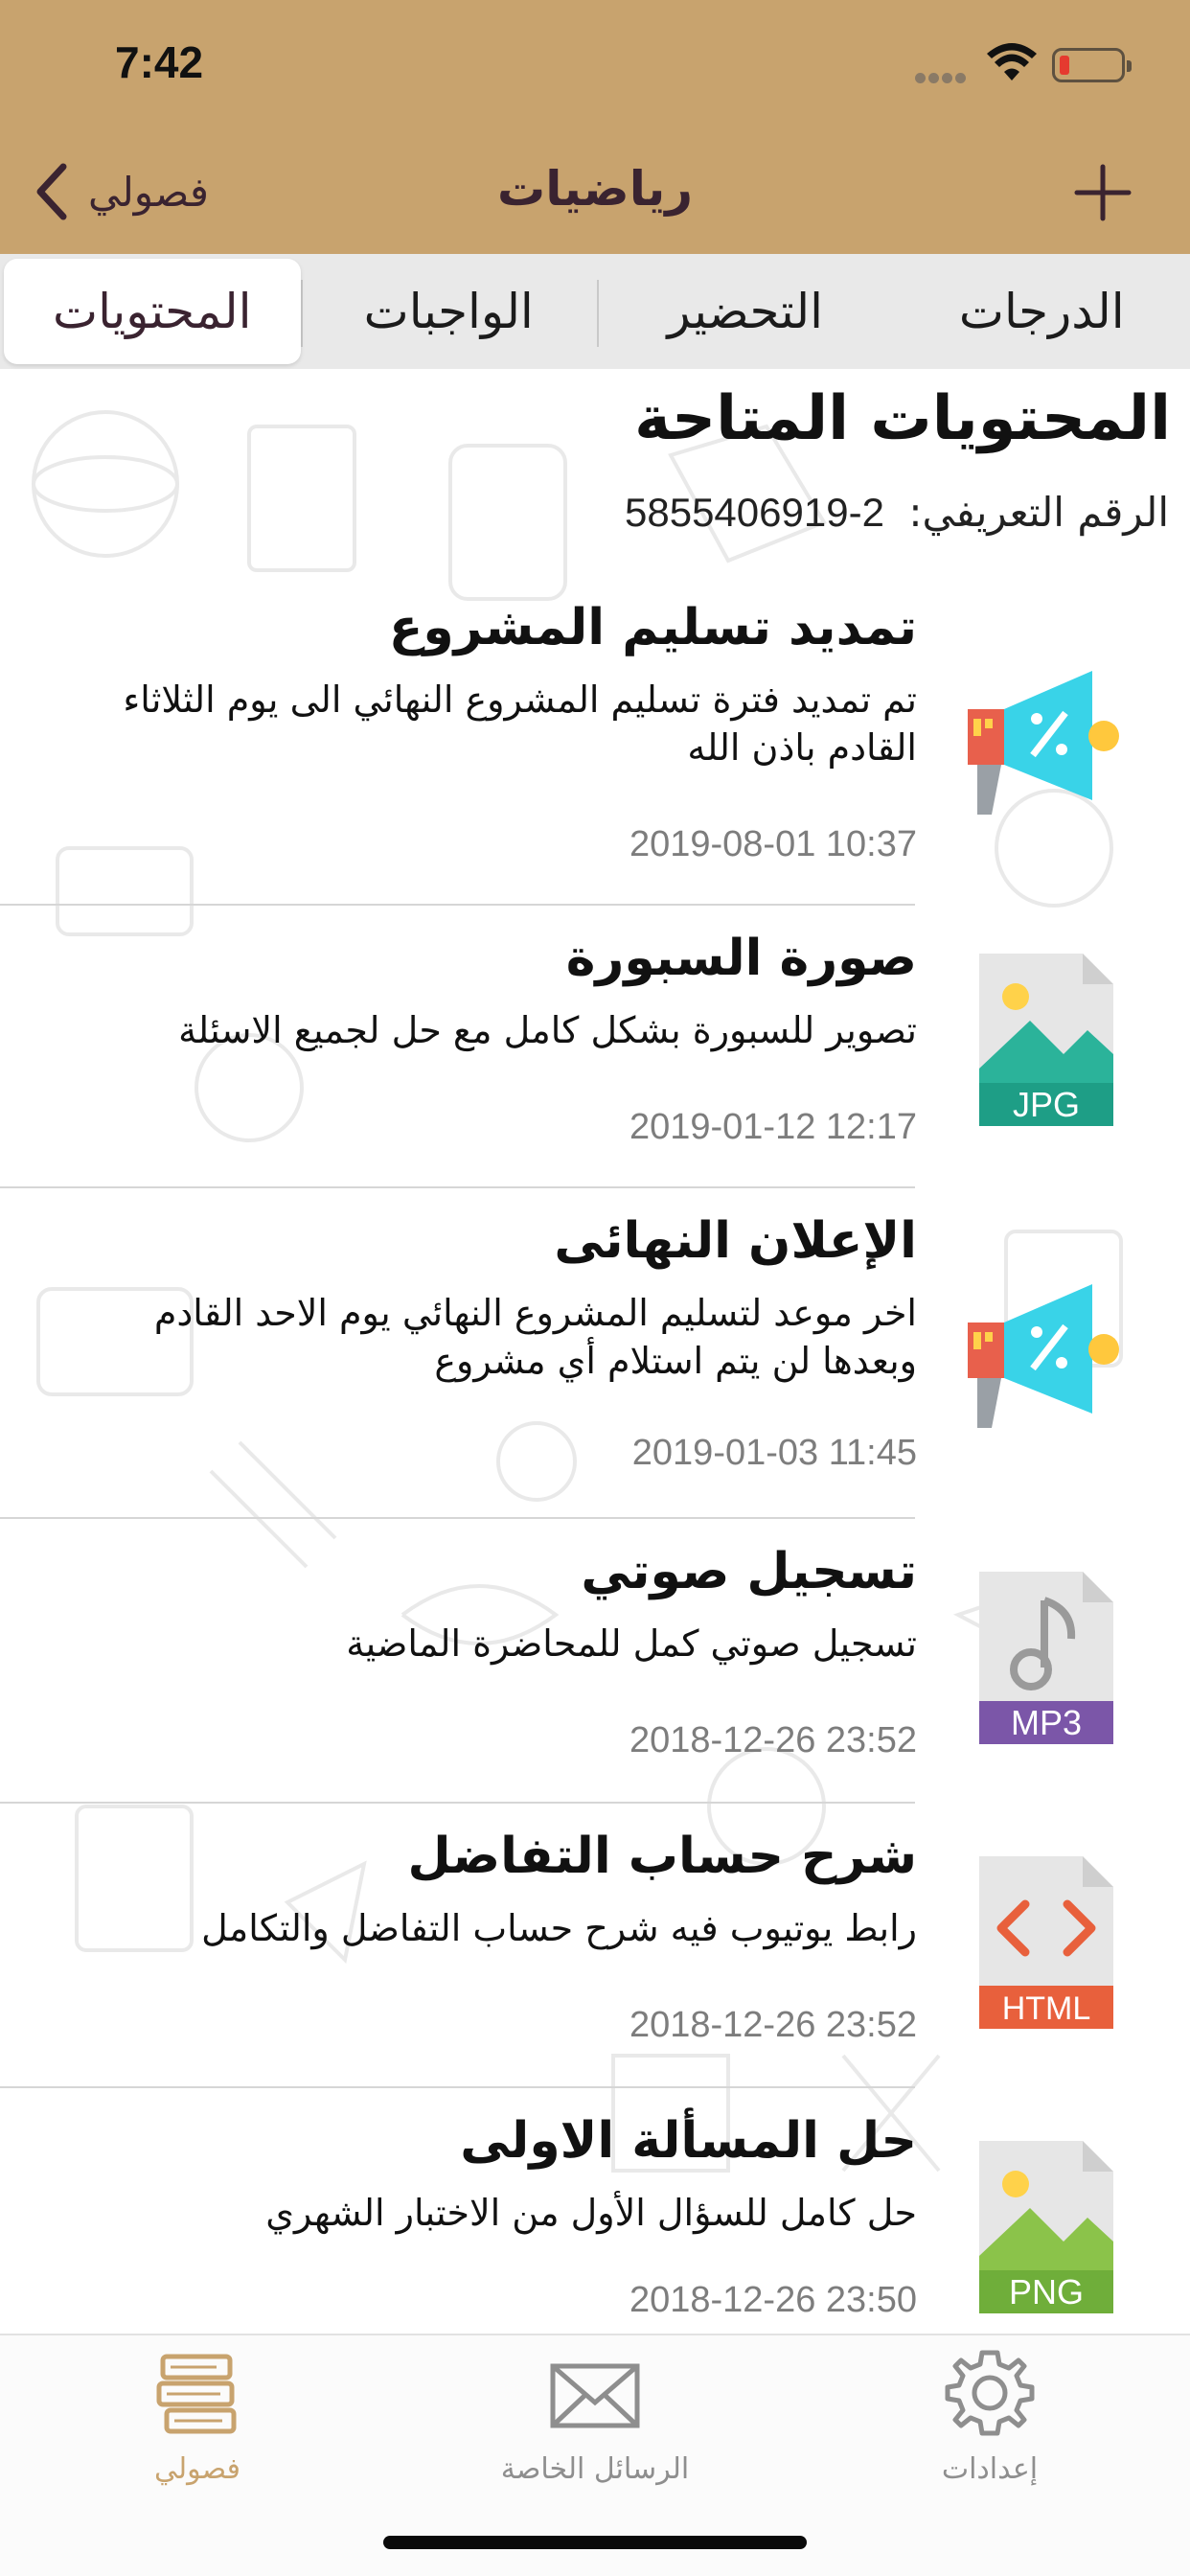 Image resolution: width=1190 pixels, height=2576 pixels. I want to click on class-id-label: الرقم التعريفي:, so click(1038, 512).